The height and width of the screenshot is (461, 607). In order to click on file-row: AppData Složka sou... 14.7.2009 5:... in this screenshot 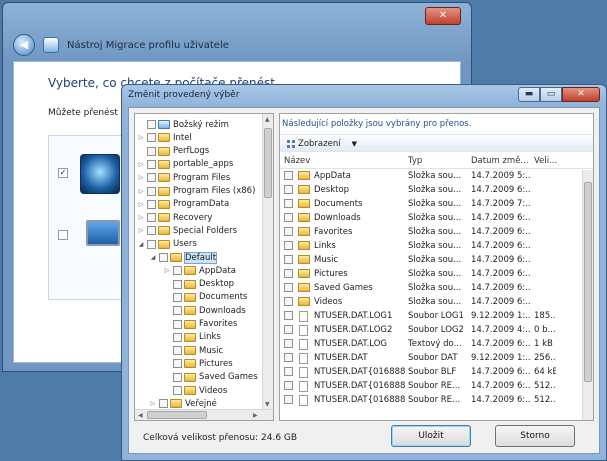, I will do `click(436, 177)`.